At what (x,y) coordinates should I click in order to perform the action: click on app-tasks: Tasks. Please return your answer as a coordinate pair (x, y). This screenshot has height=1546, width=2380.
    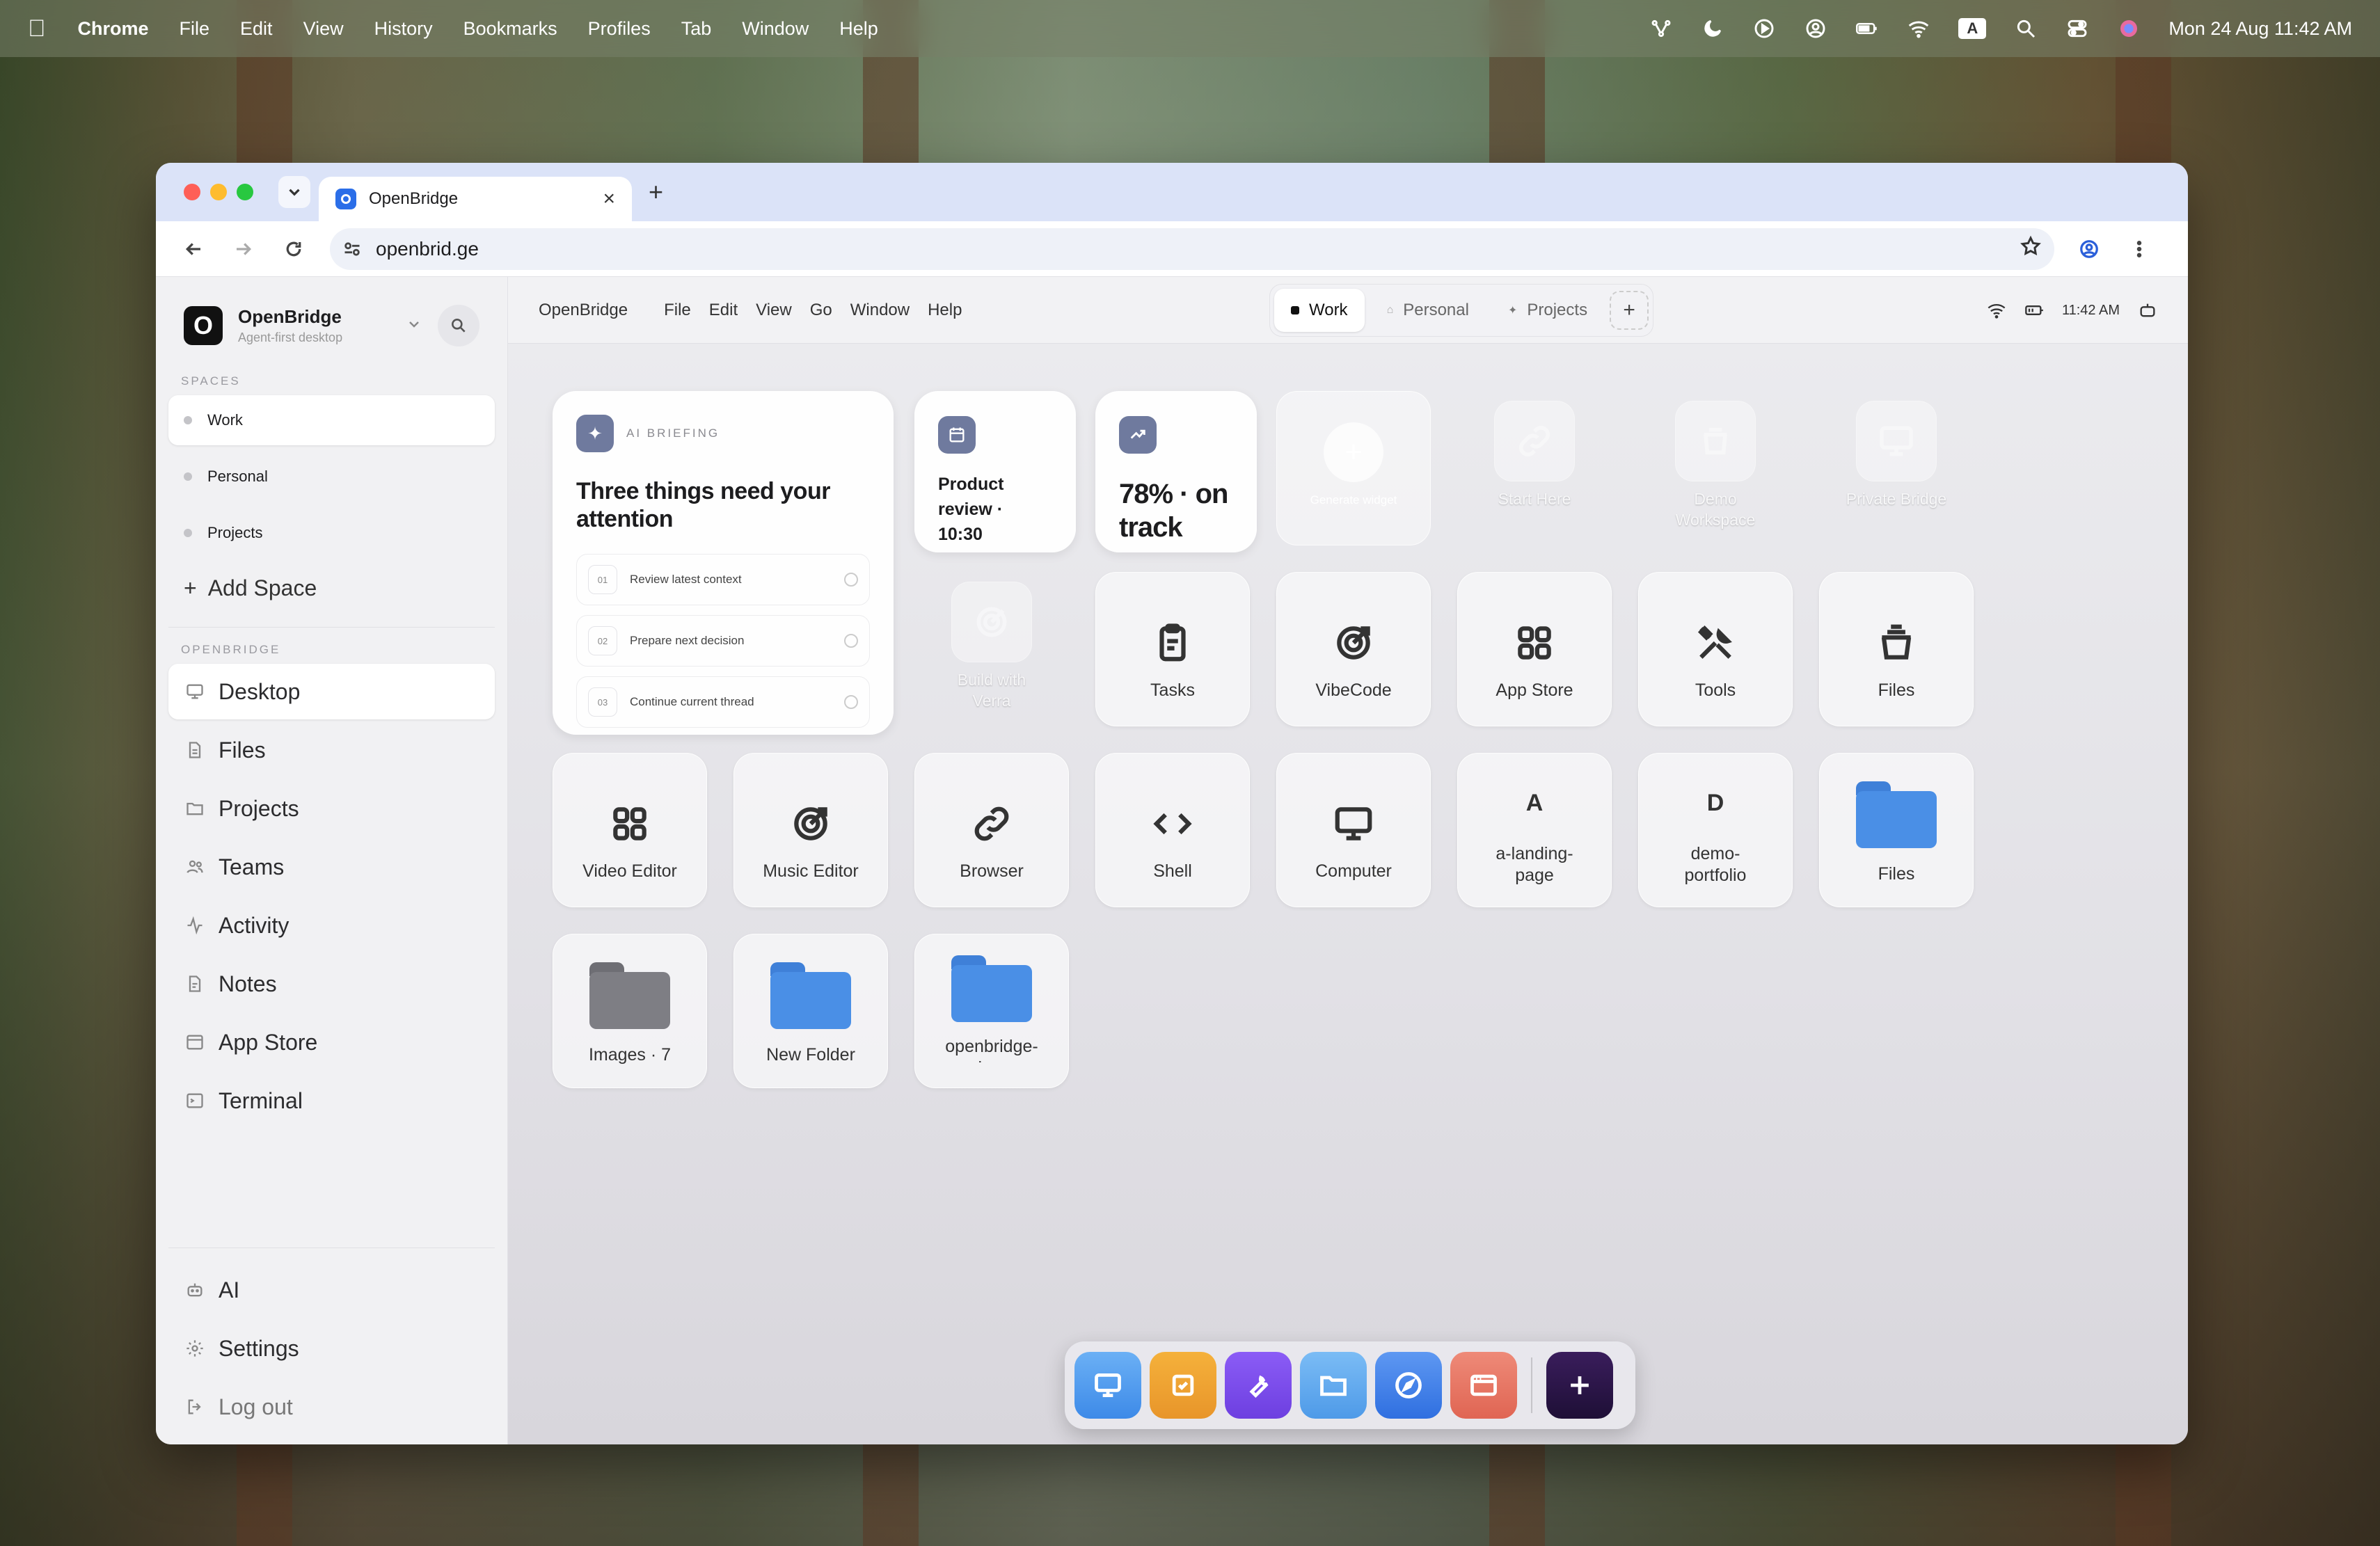
    Looking at the image, I should click on (1172, 649).